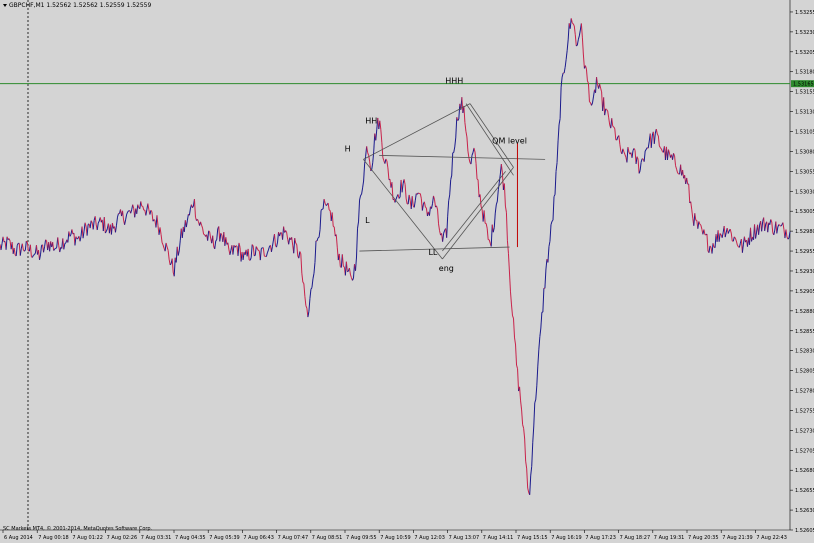 The height and width of the screenshot is (543, 814). What do you see at coordinates (395, 538) in the screenshot?
I see `x-tick-label: 7 Aug 10:59` at bounding box center [395, 538].